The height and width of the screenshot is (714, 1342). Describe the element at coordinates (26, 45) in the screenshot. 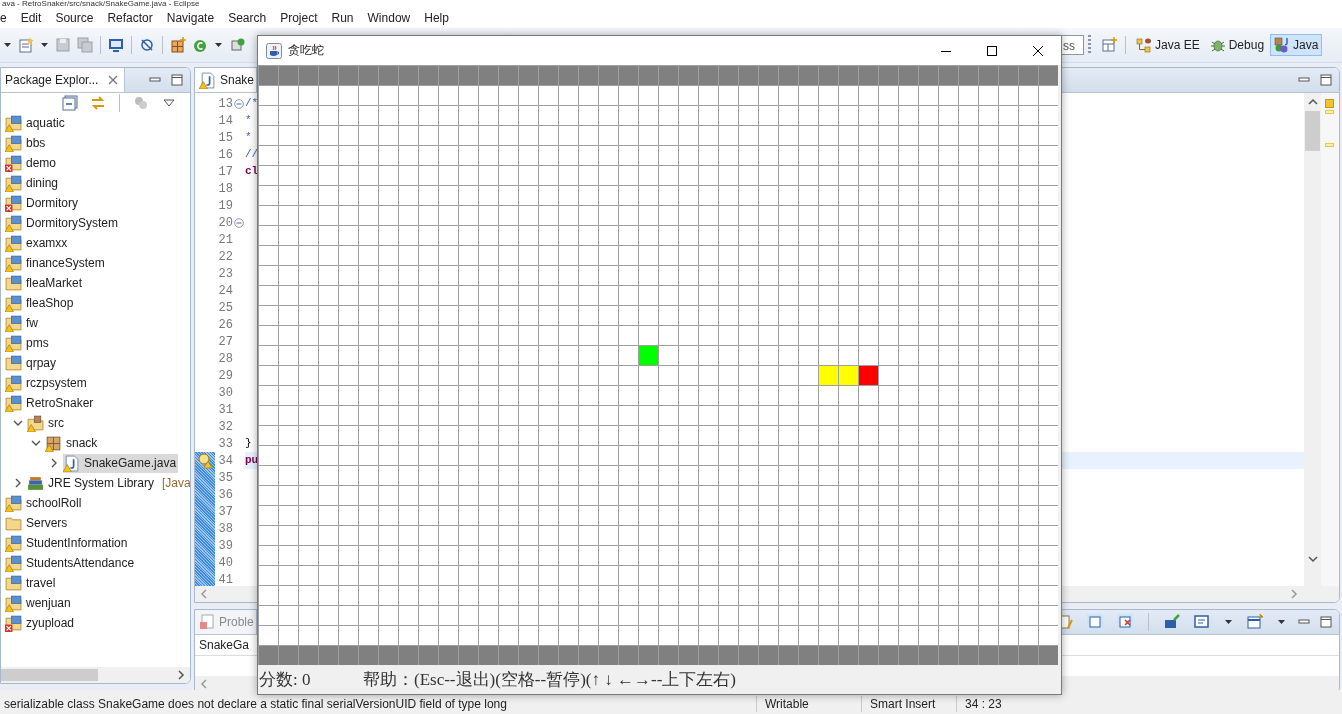

I see `new-file-icon` at that location.